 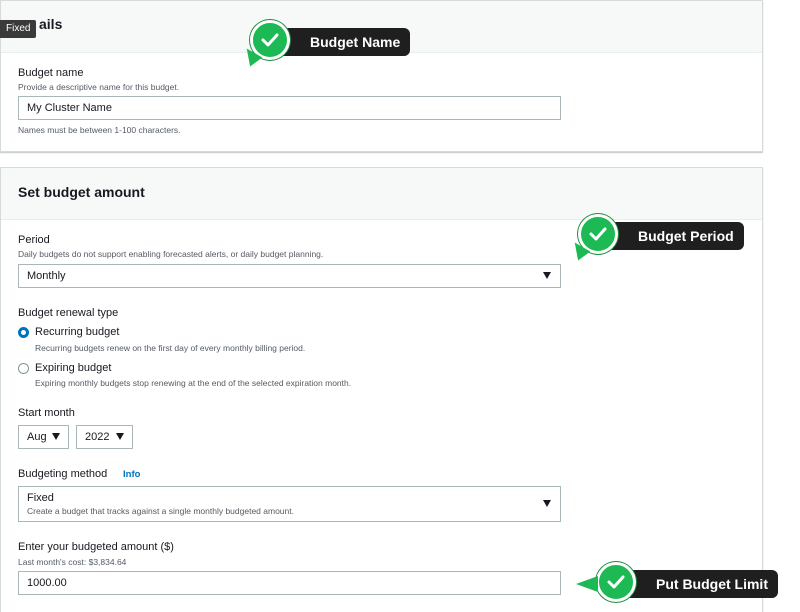 I want to click on recurring-budget-label: Recurring budget, so click(x=77, y=332).